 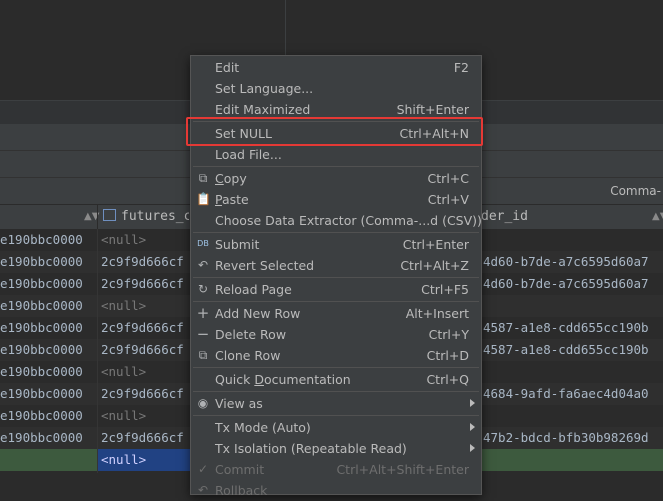 What do you see at coordinates (143, 460) in the screenshot?
I see `selected-cell: <null>` at bounding box center [143, 460].